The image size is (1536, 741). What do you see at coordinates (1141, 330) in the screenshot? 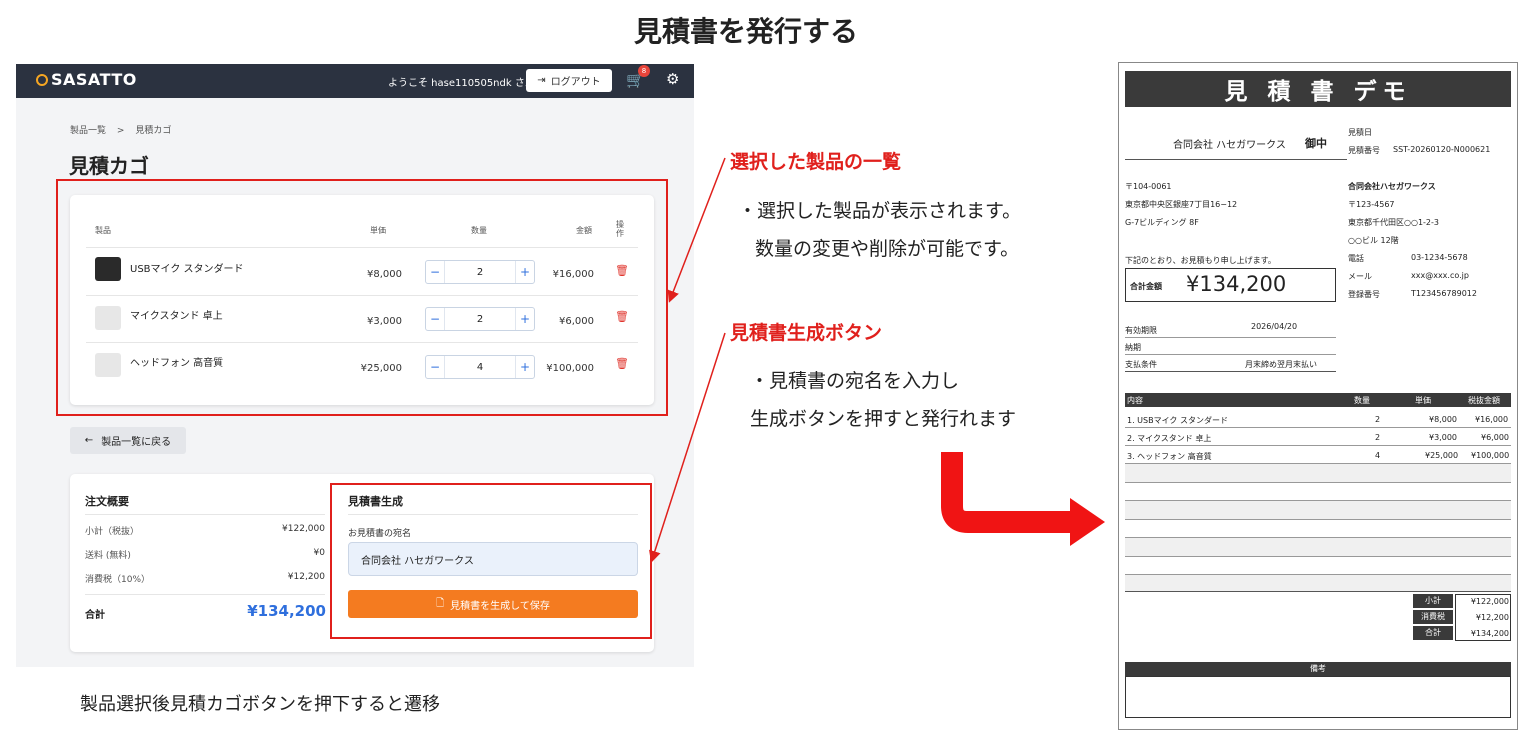
I see `valid-label: 有効期限` at bounding box center [1141, 330].